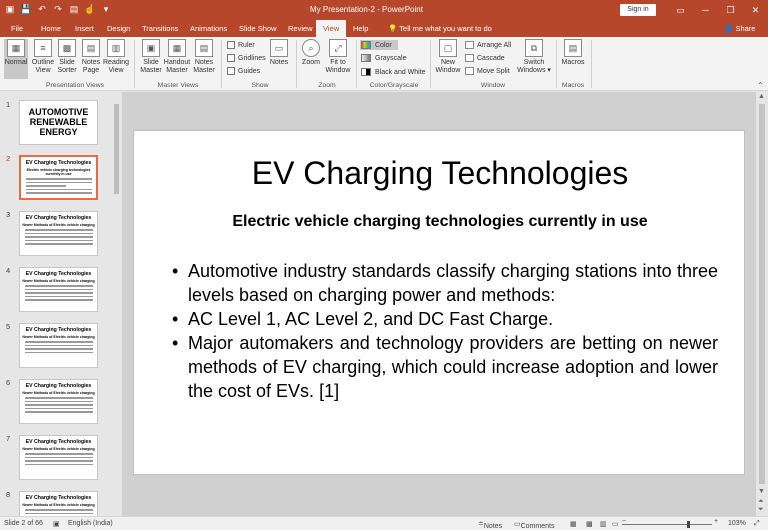 This screenshot has width=768, height=530. I want to click on thumbnail-scrollbar, so click(116, 304).